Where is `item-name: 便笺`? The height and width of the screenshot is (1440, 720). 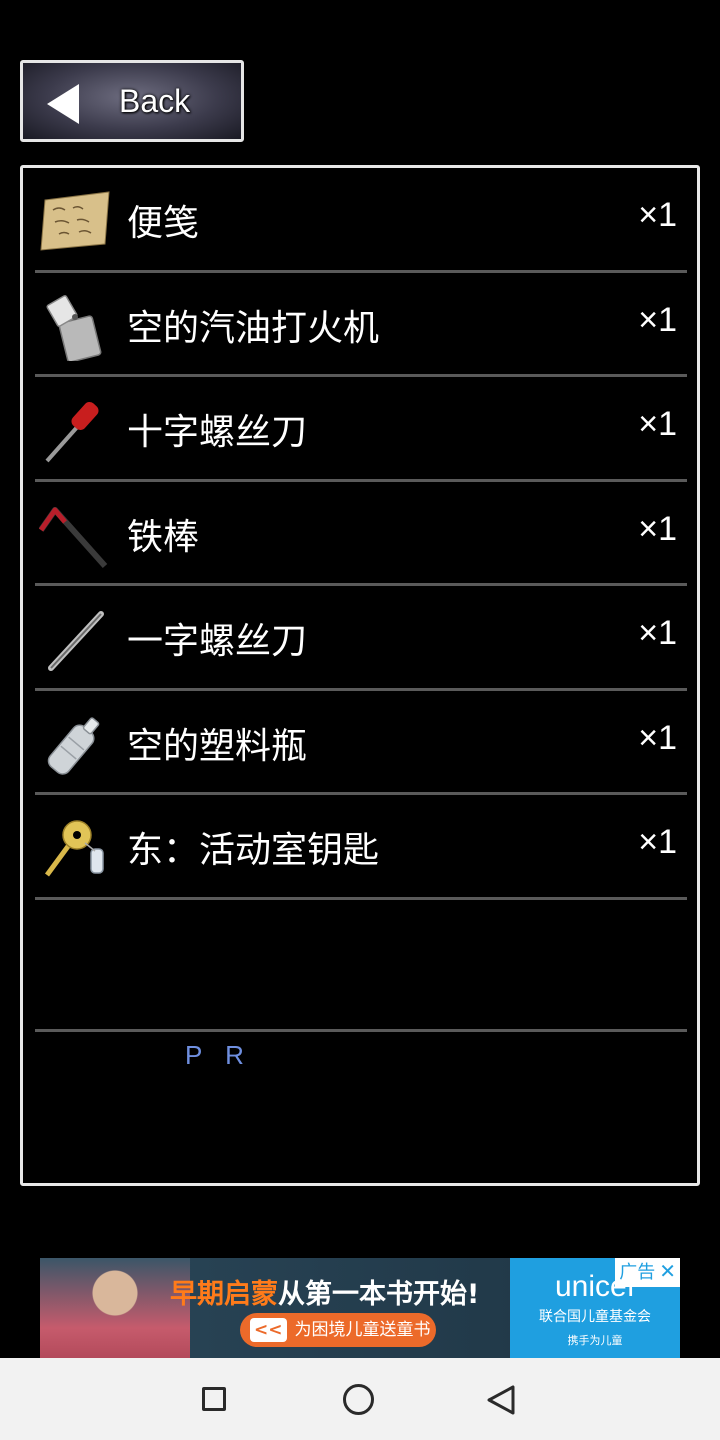 item-name: 便笺 is located at coordinates (163, 223).